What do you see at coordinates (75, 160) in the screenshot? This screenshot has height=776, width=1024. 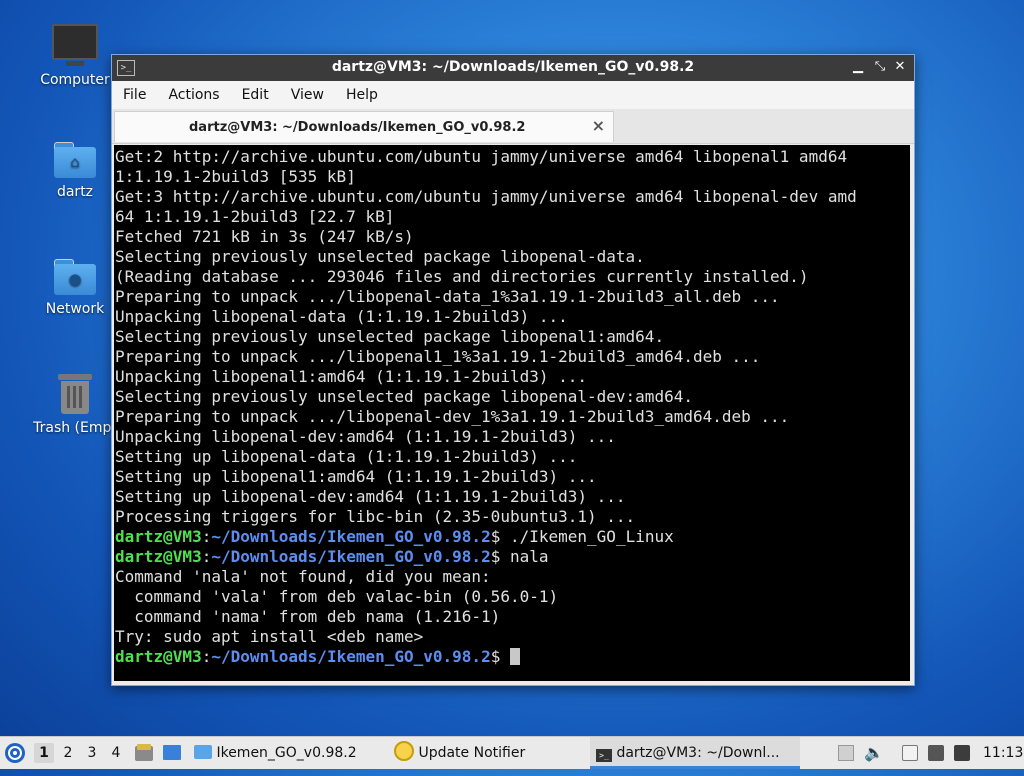 I see `home-folder-icon: ⌂` at bounding box center [75, 160].